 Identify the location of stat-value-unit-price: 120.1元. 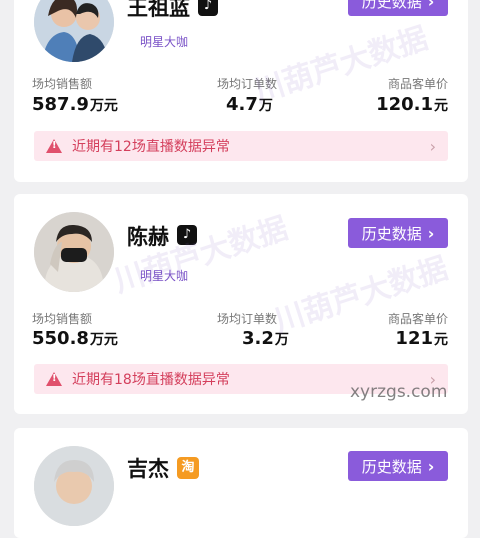
(412, 104).